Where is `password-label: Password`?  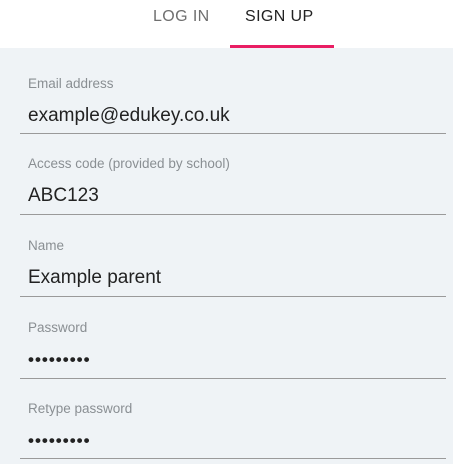
password-label: Password is located at coordinates (58, 327).